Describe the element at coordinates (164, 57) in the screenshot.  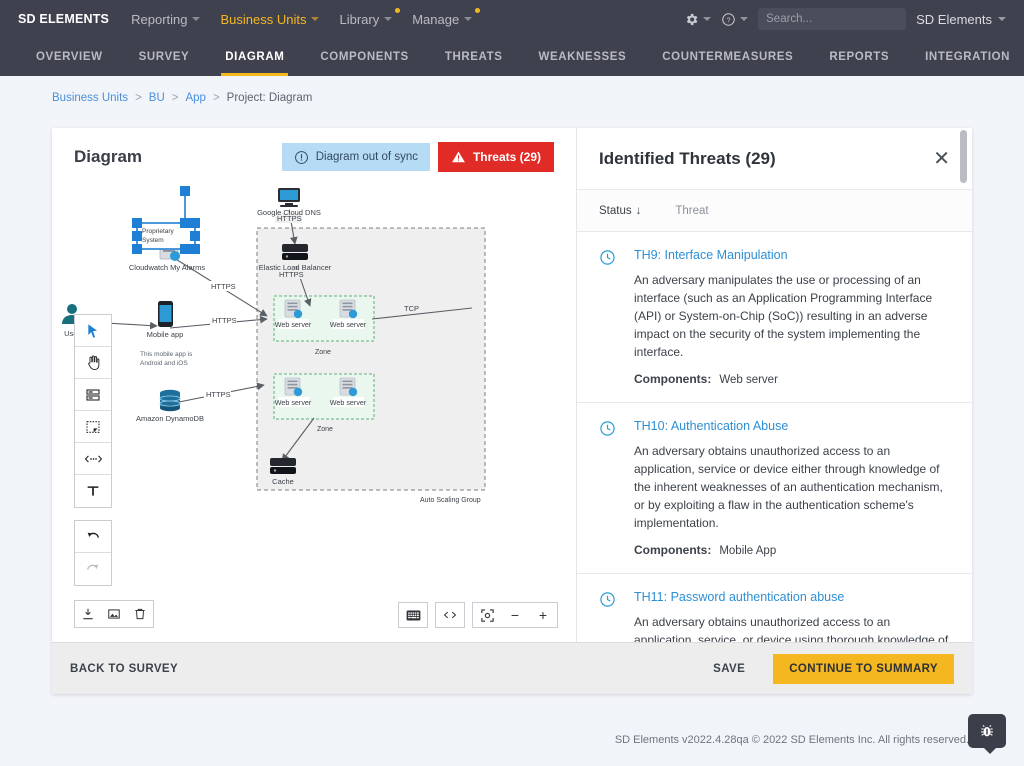
I see `tab-survey: SURVEY` at that location.